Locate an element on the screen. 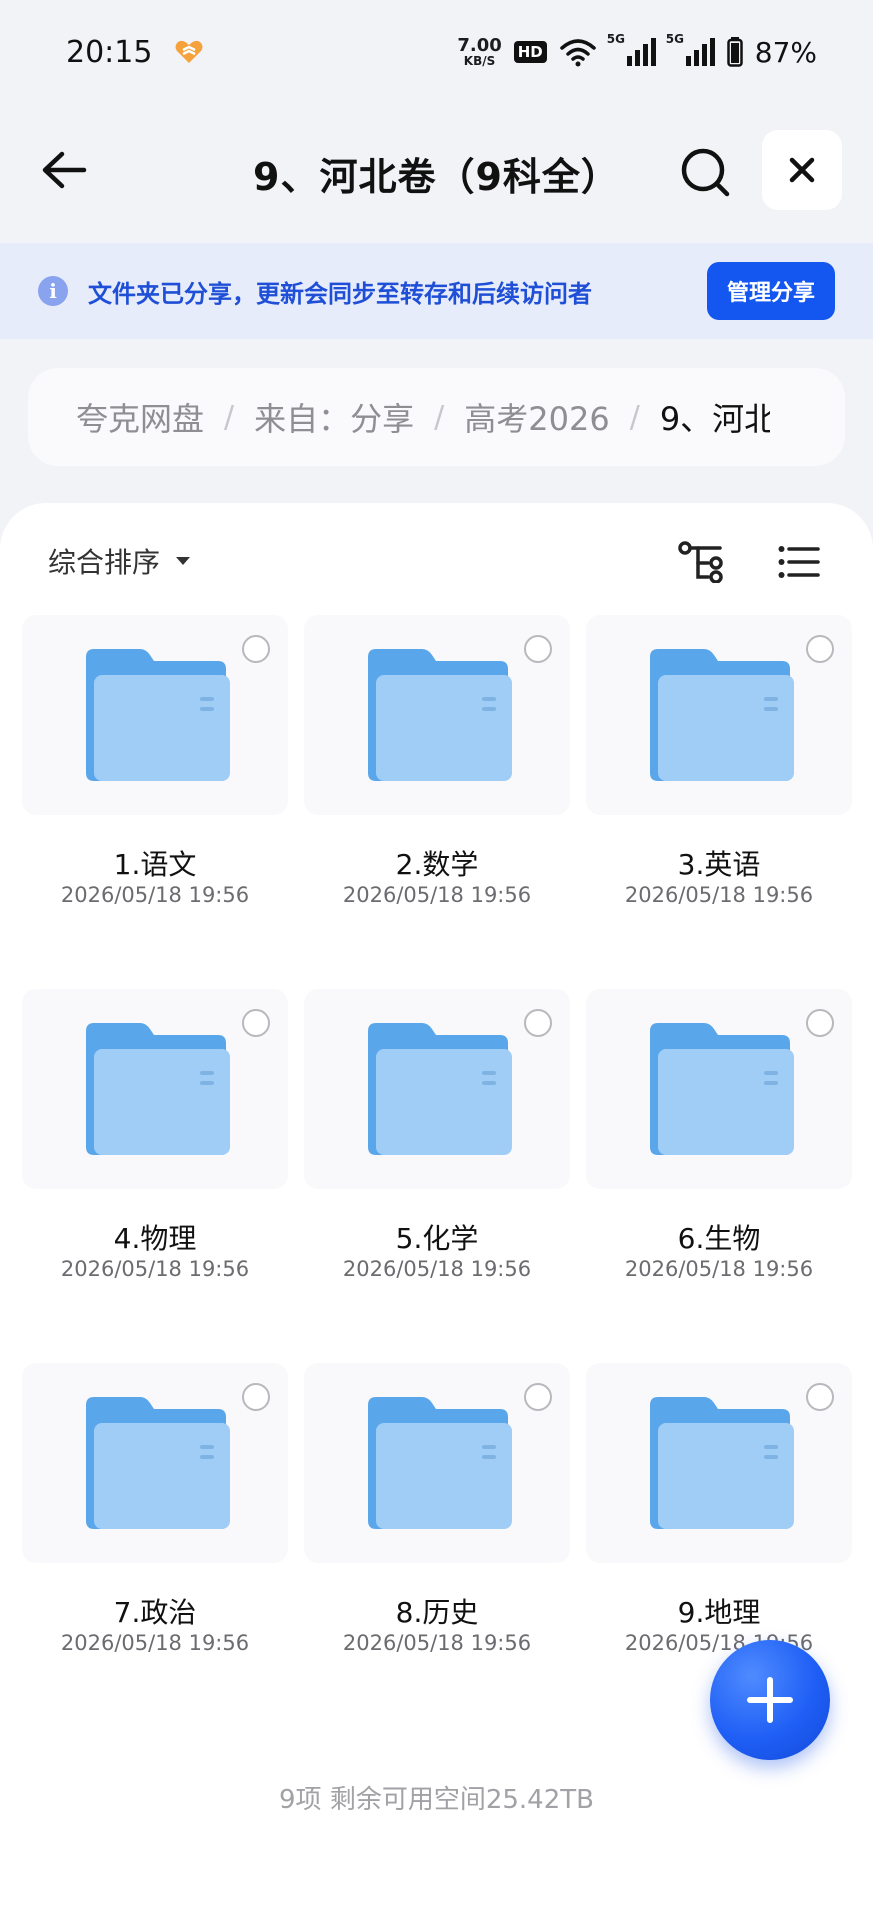  hd-badge: HD is located at coordinates (530, 52).